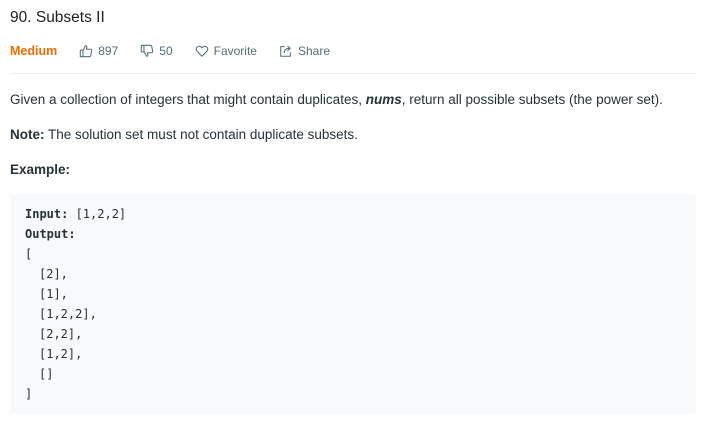  What do you see at coordinates (29, 394) in the screenshot?
I see `output-close-bracket: ]` at bounding box center [29, 394].